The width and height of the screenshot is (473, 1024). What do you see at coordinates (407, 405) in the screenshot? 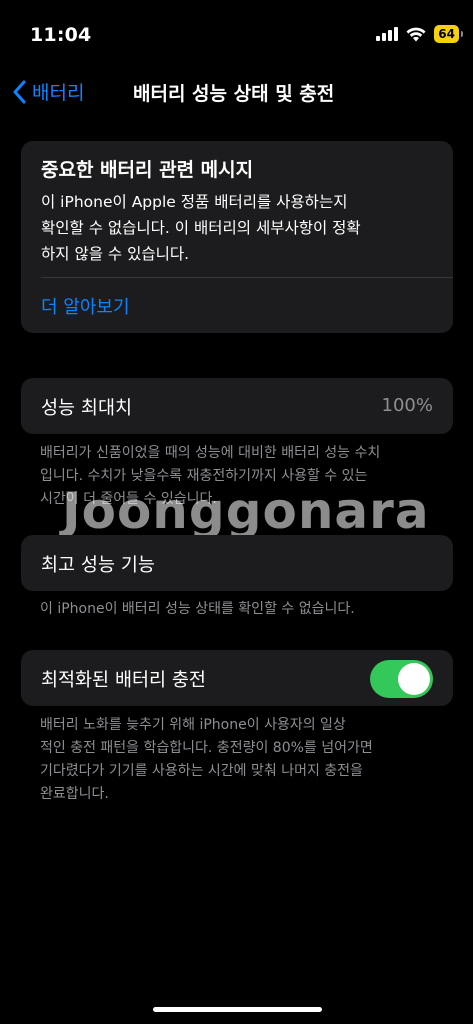
I see `max-capacity-value: 100%` at bounding box center [407, 405].